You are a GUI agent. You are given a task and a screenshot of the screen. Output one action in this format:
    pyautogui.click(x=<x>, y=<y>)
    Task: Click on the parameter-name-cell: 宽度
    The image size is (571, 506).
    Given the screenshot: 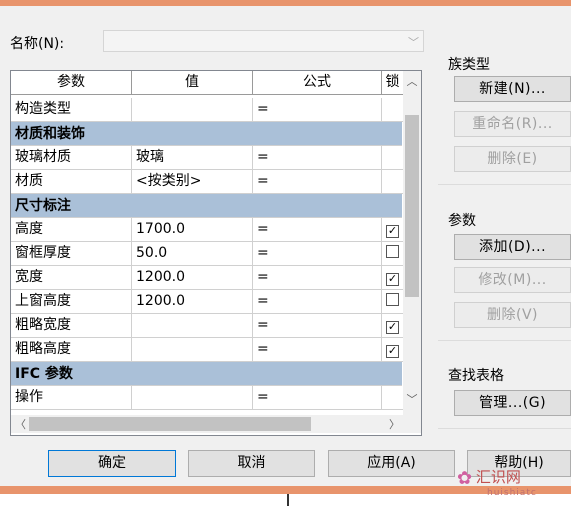 What is the action you would take?
    pyautogui.click(x=71, y=278)
    